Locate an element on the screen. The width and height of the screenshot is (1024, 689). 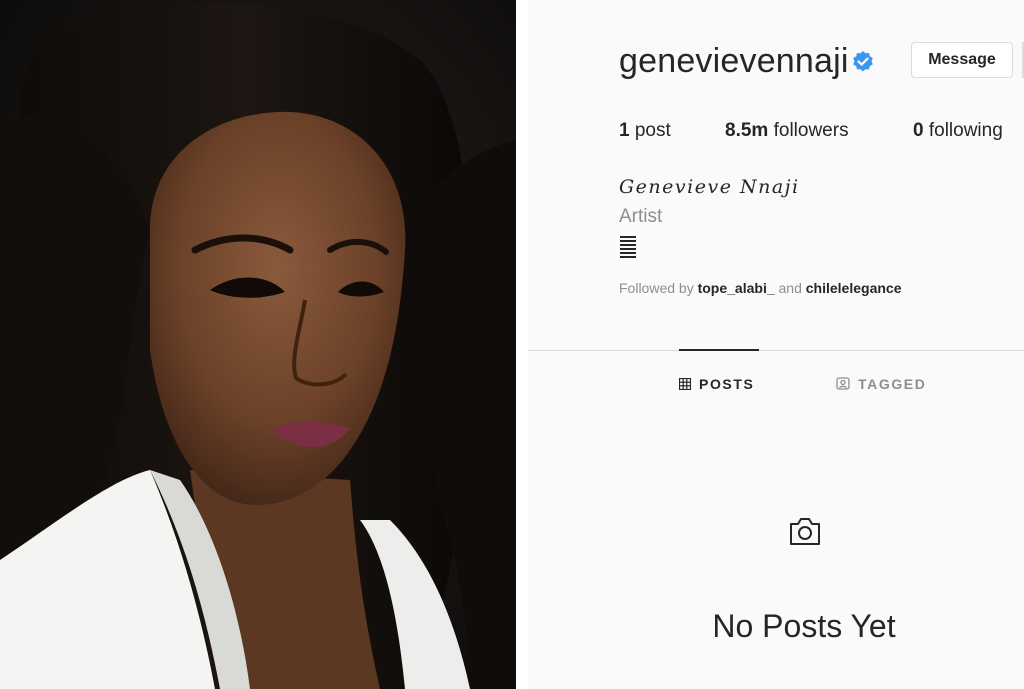
followers-count: 8.5m is located at coordinates (747, 130).